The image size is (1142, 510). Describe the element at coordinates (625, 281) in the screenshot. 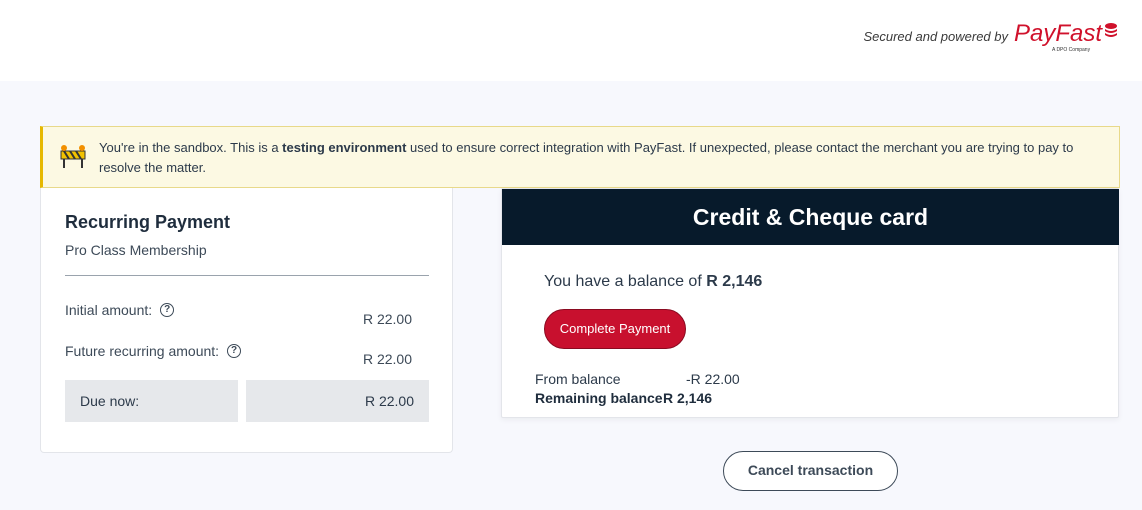

I see `balance-prefix: You have a balance of` at that location.